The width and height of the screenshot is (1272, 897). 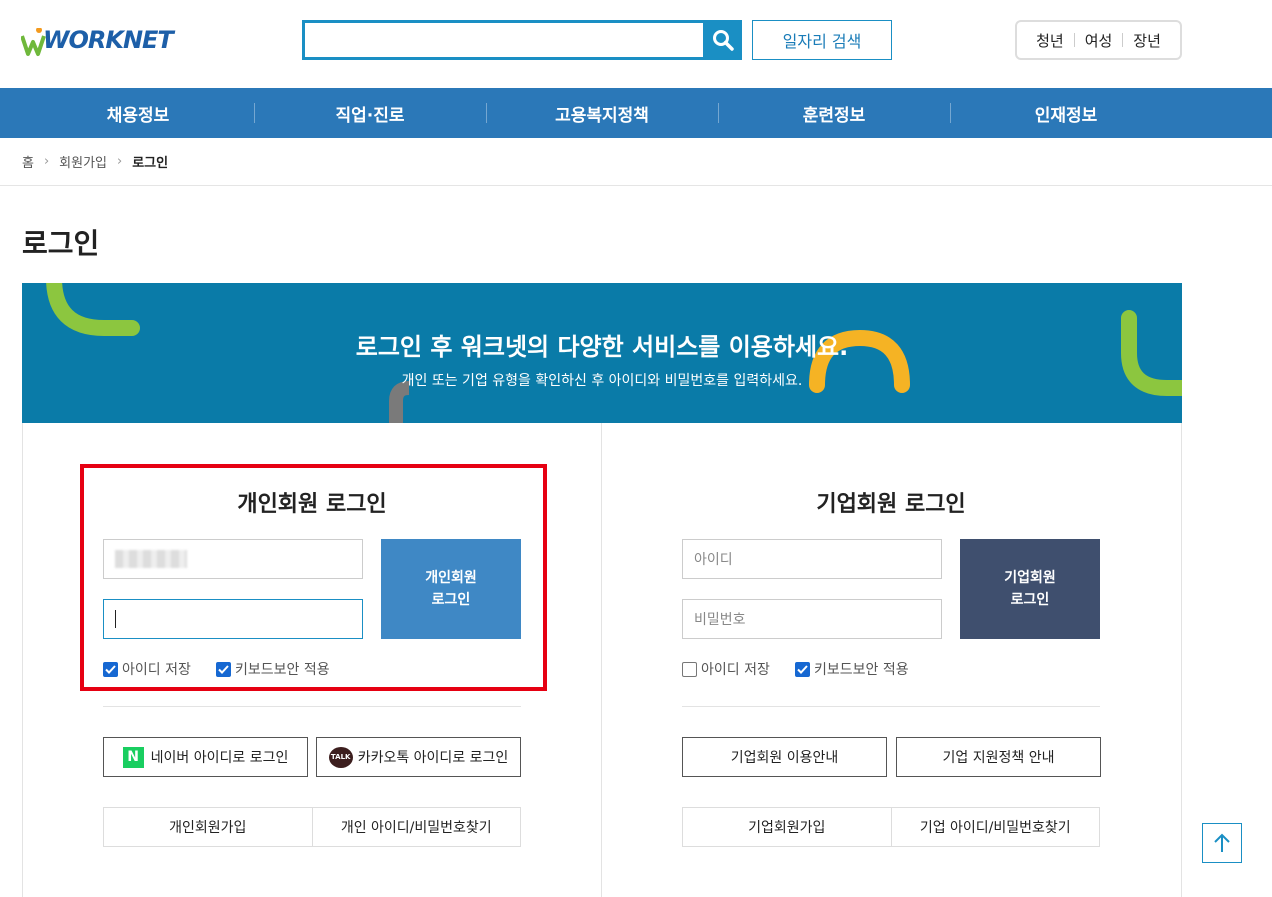 I want to click on banner-subtitle: 개인 또는 기업 유형을 확인하신 후 아이디와 비밀번호를 입력하세요., so click(x=602, y=381).